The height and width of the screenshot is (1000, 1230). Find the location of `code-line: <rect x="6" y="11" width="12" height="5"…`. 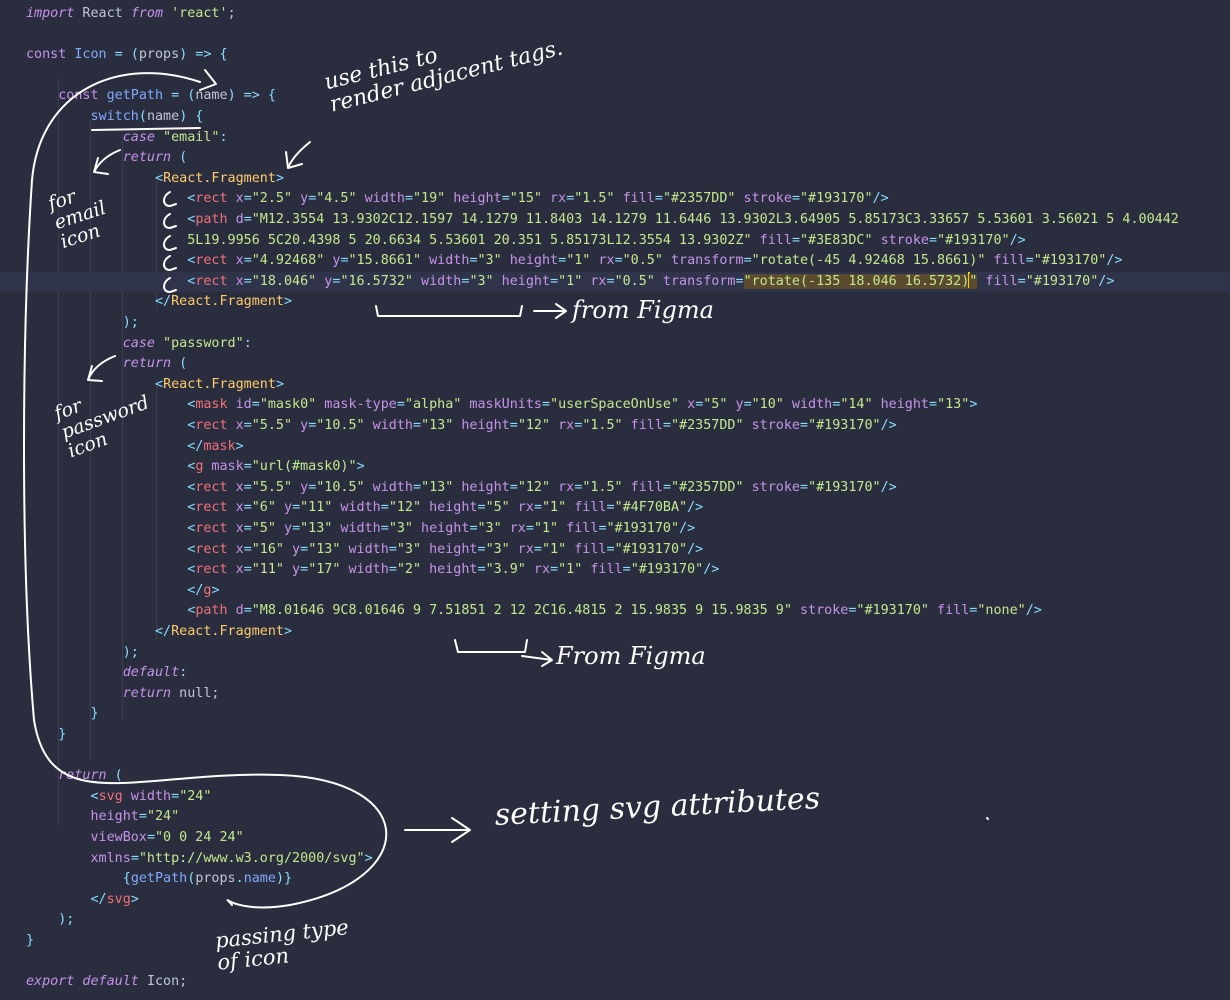

code-line: <rect x="6" y="11" width="12" height="5"… is located at coordinates (615, 508).